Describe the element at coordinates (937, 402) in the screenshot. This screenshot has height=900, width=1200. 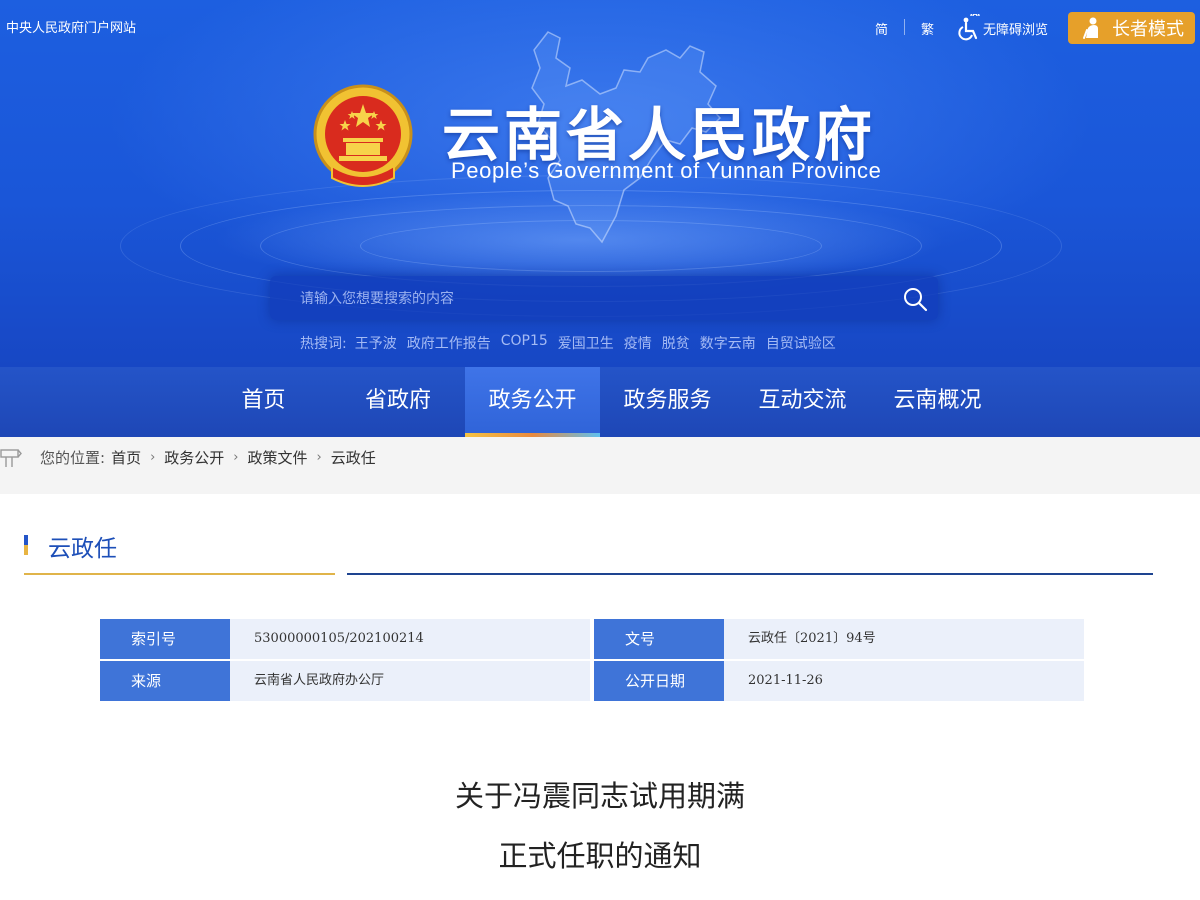
I see `nav-item-yunnan-overview: 云南概况` at that location.